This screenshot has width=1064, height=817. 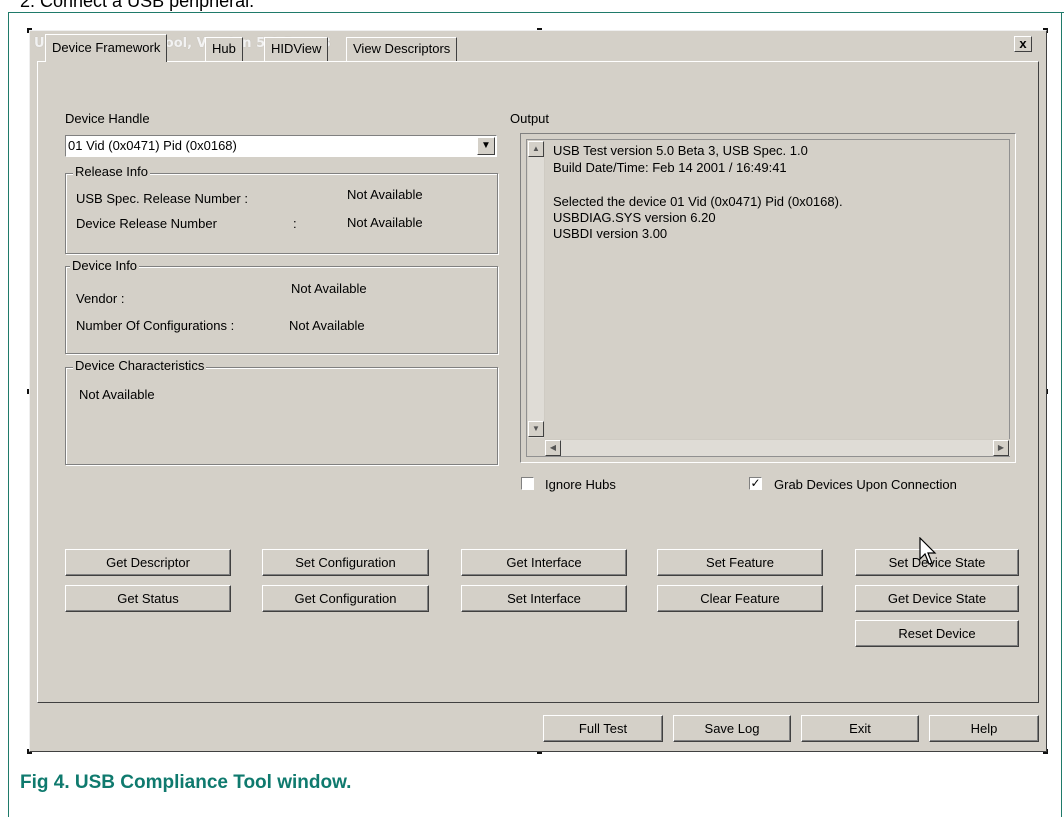 I want to click on document-rule-left, so click(x=8, y=414).